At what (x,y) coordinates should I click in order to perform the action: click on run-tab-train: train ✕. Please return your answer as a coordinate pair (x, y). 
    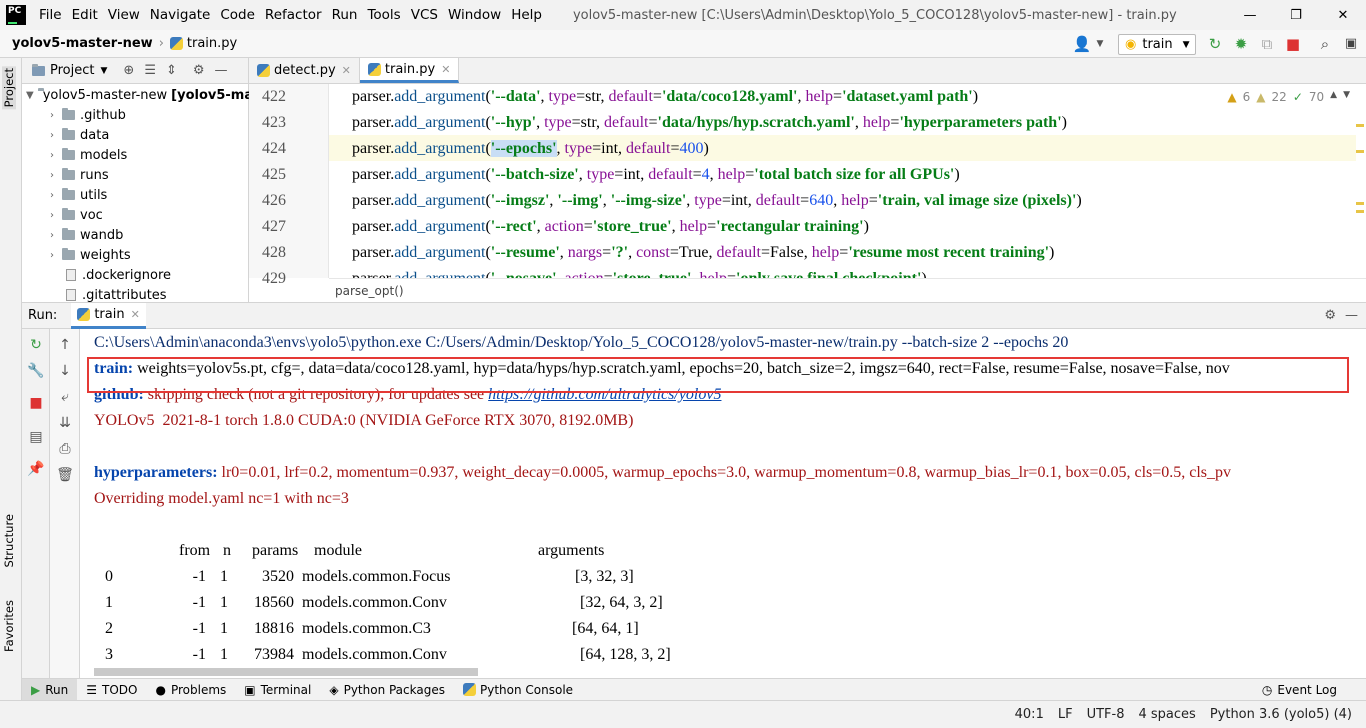
    Looking at the image, I should click on (108, 315).